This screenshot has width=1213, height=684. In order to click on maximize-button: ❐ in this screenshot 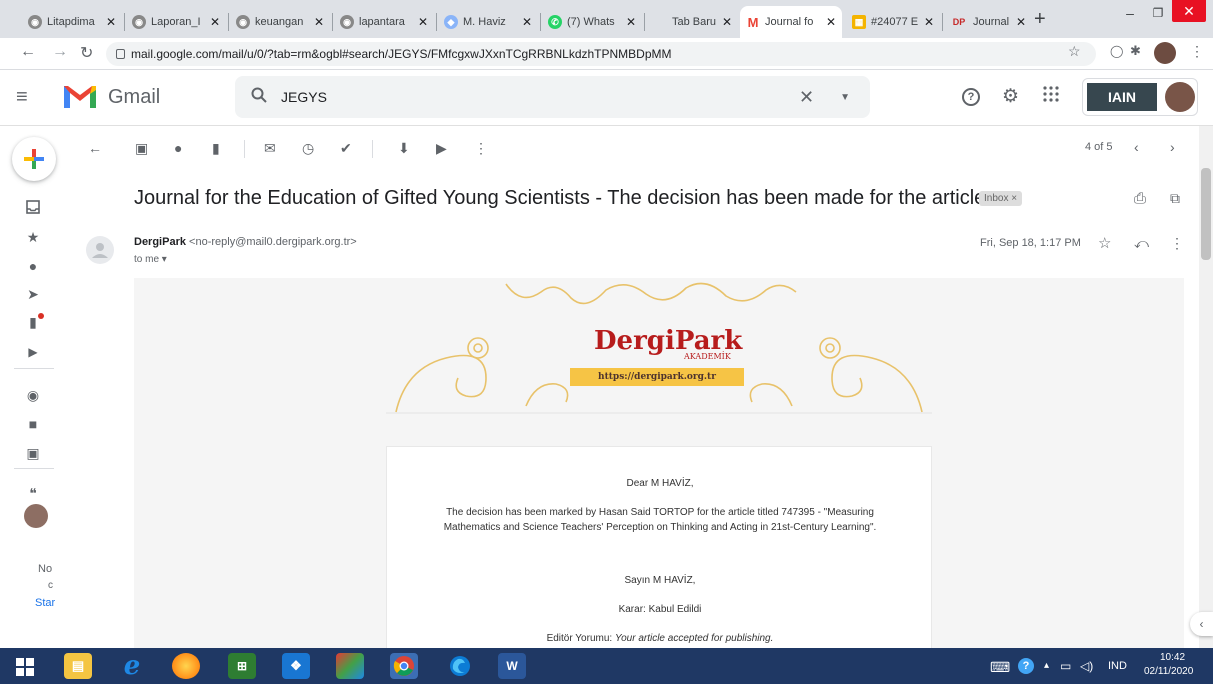, I will do `click(1158, 13)`.